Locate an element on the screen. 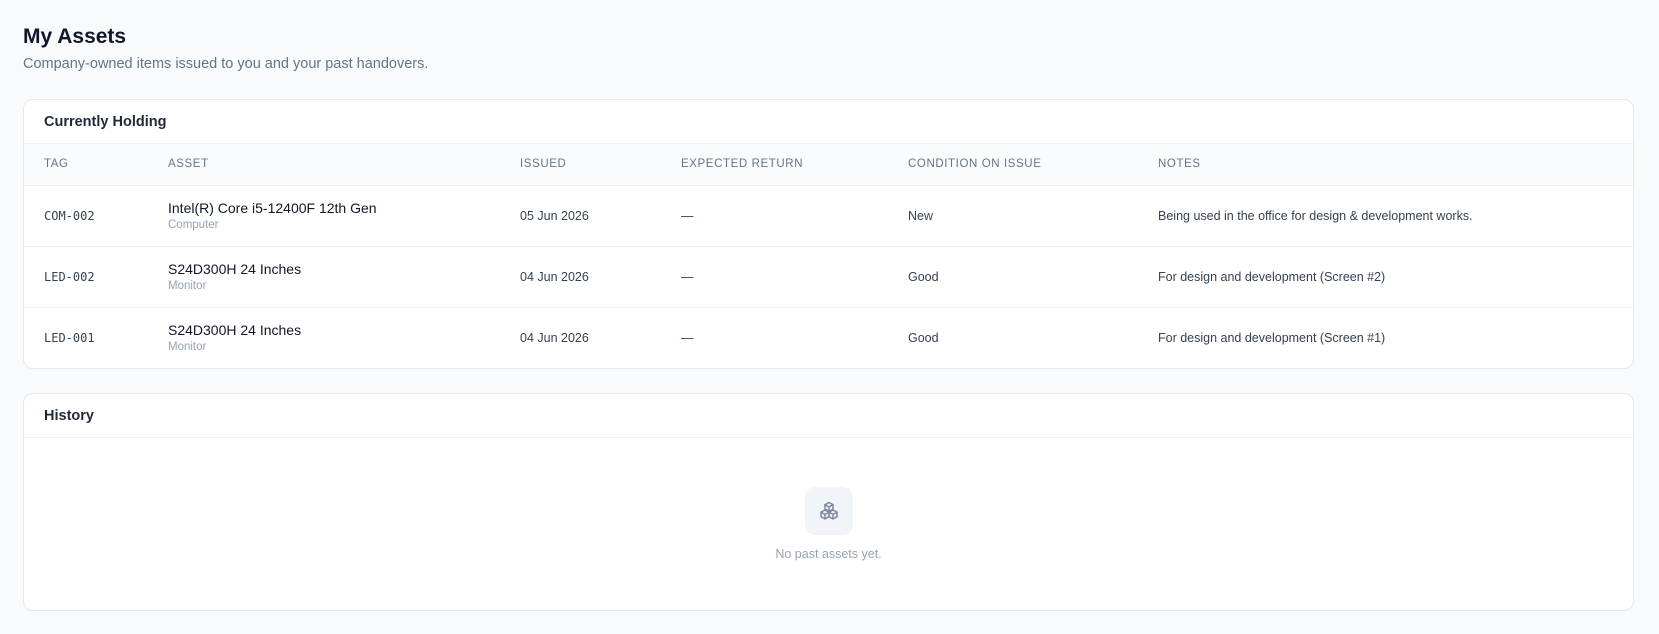  history-title: History is located at coordinates (69, 415).